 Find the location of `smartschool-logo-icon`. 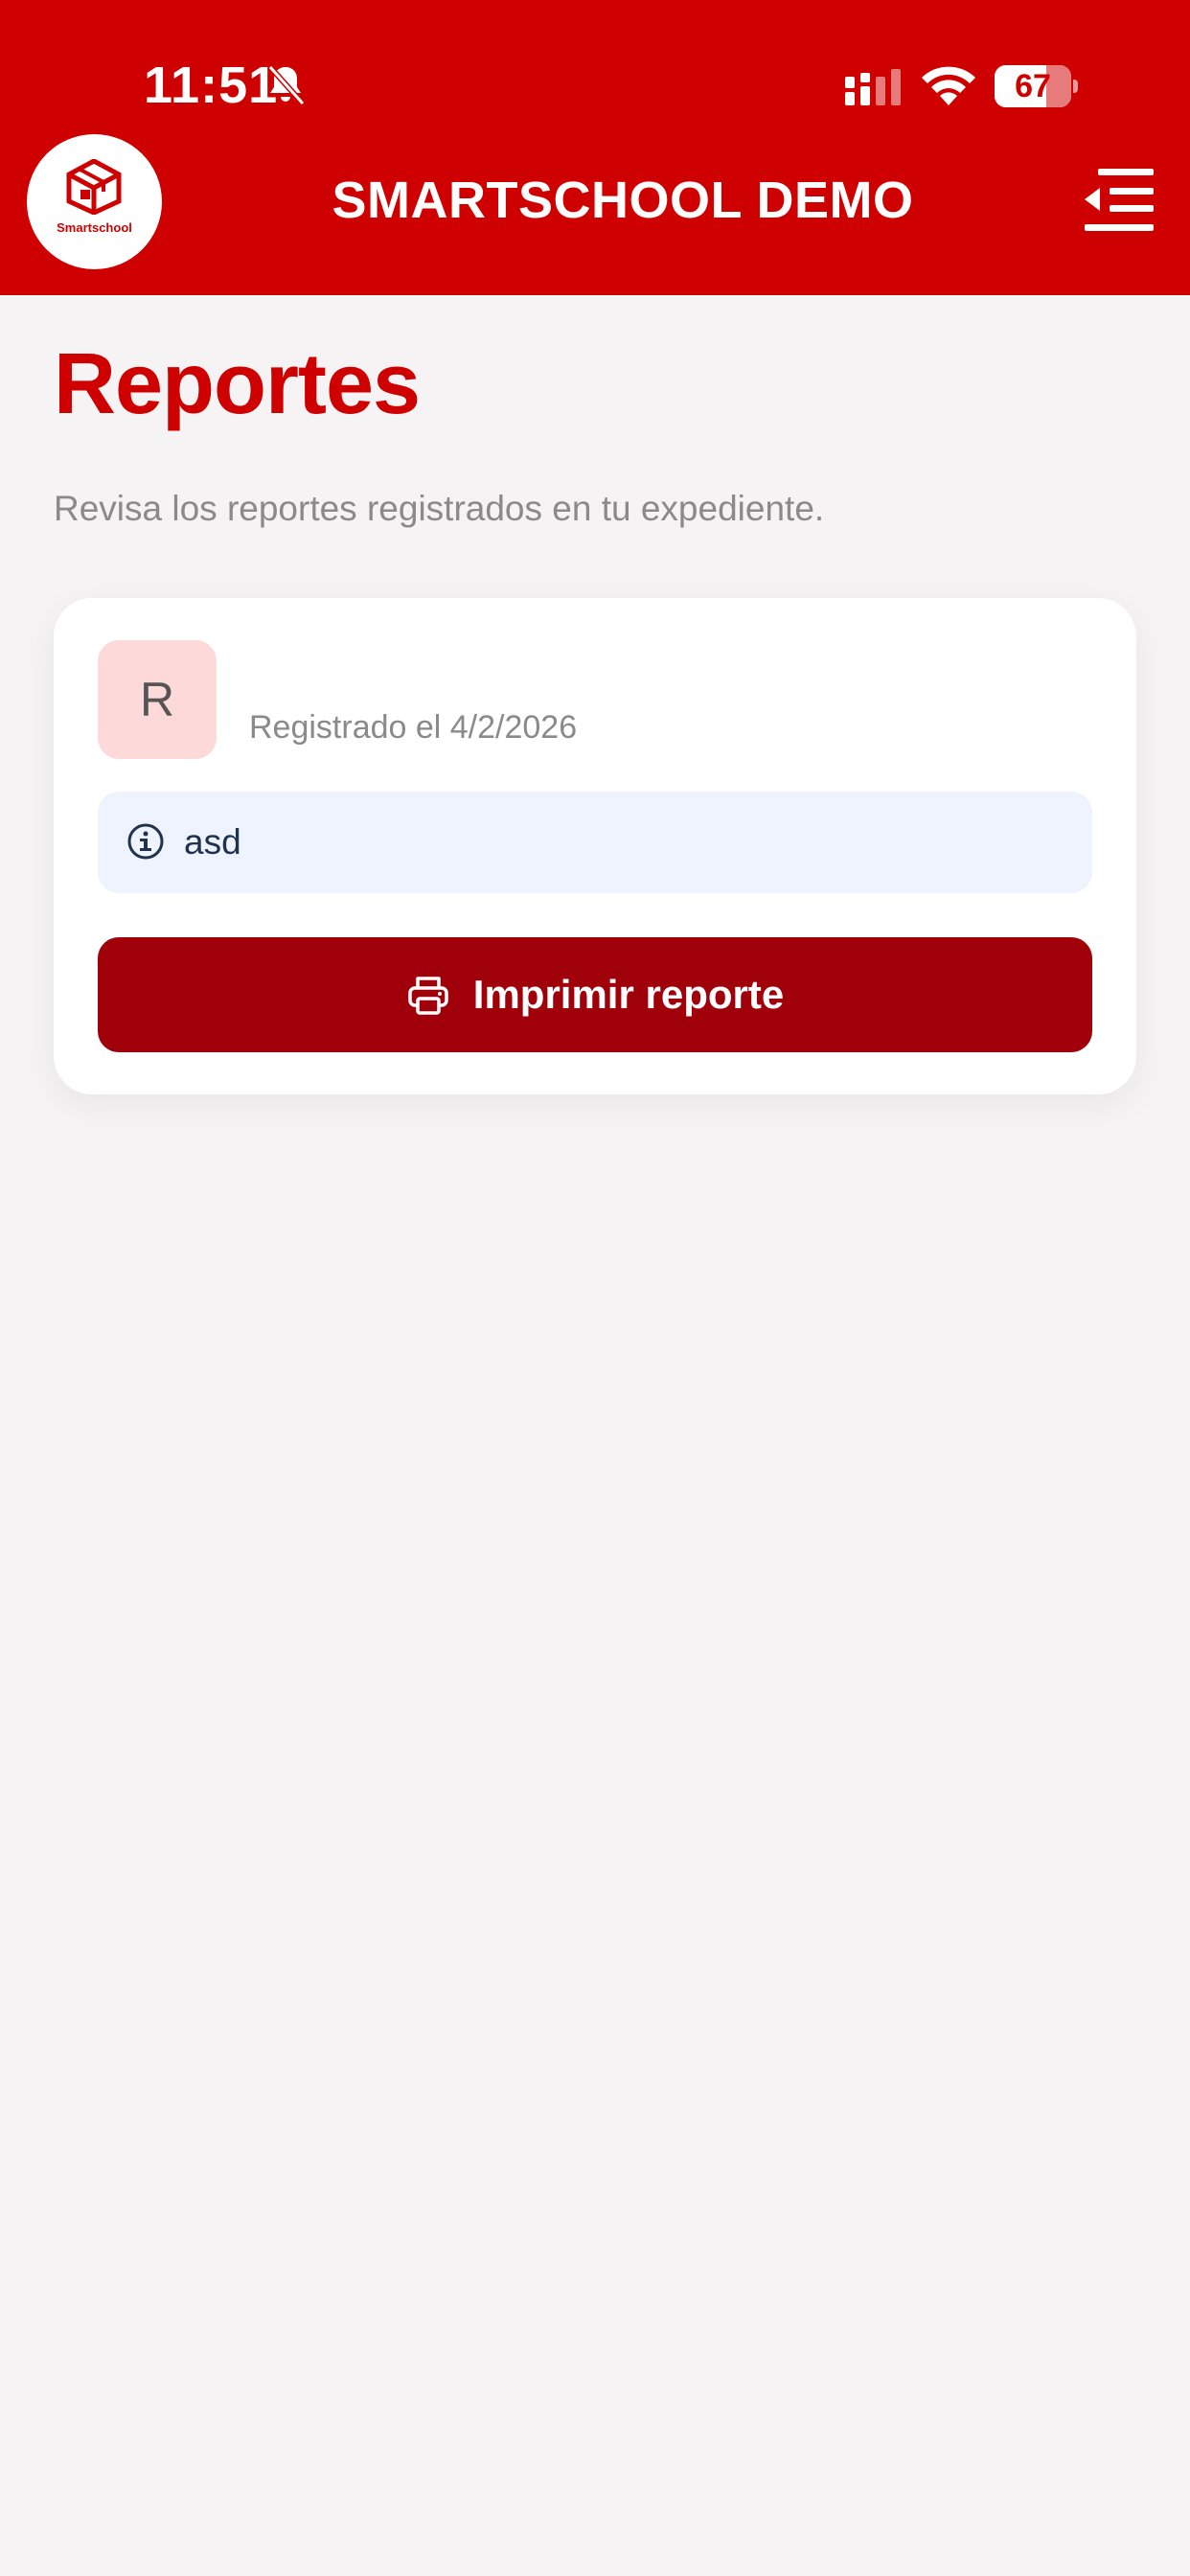

smartschool-logo-icon is located at coordinates (94, 187).